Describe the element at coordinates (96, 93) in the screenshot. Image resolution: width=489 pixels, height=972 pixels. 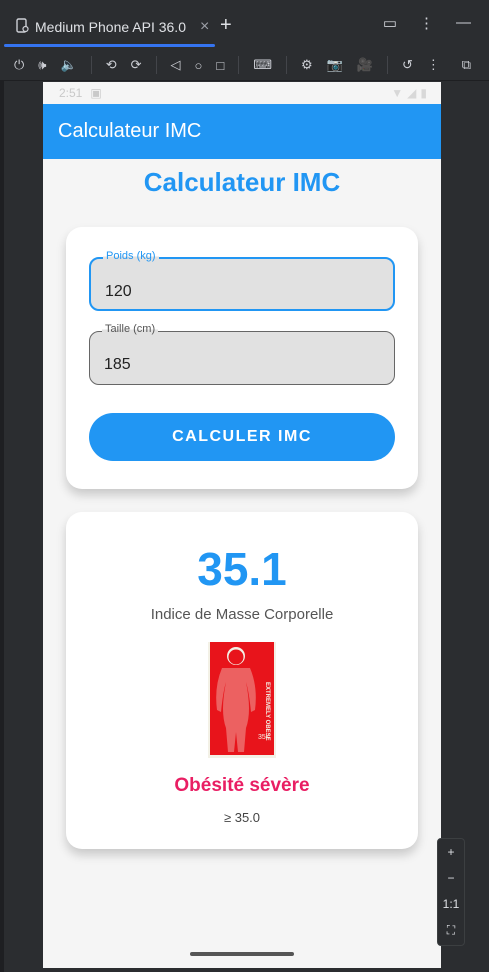
I see `notification-icon: ▣` at that location.